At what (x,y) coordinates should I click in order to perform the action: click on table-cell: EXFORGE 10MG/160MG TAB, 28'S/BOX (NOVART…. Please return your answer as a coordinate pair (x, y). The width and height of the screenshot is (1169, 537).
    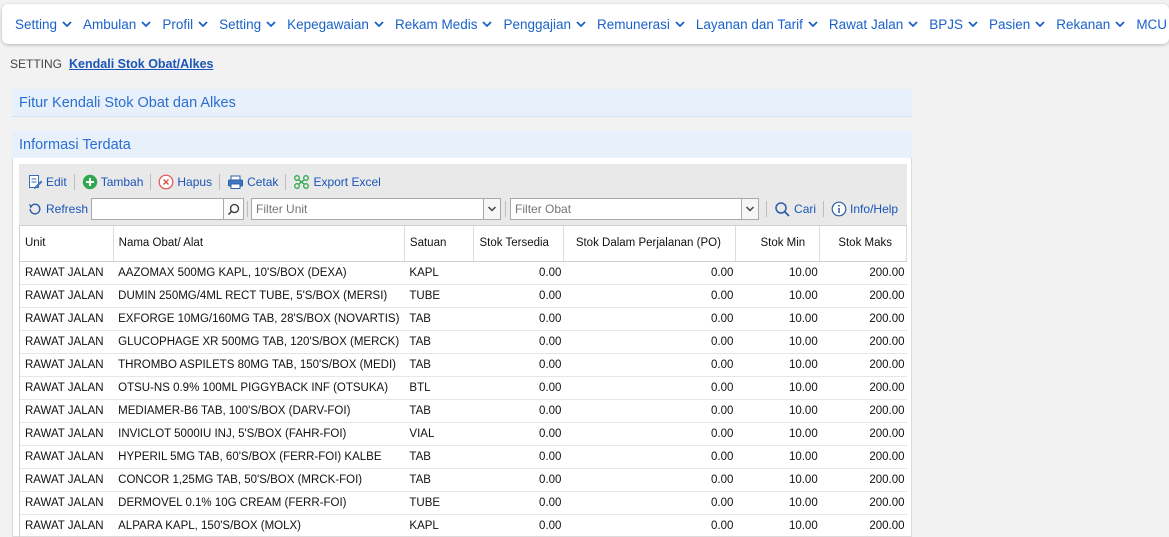
    Looking at the image, I should click on (259, 319).